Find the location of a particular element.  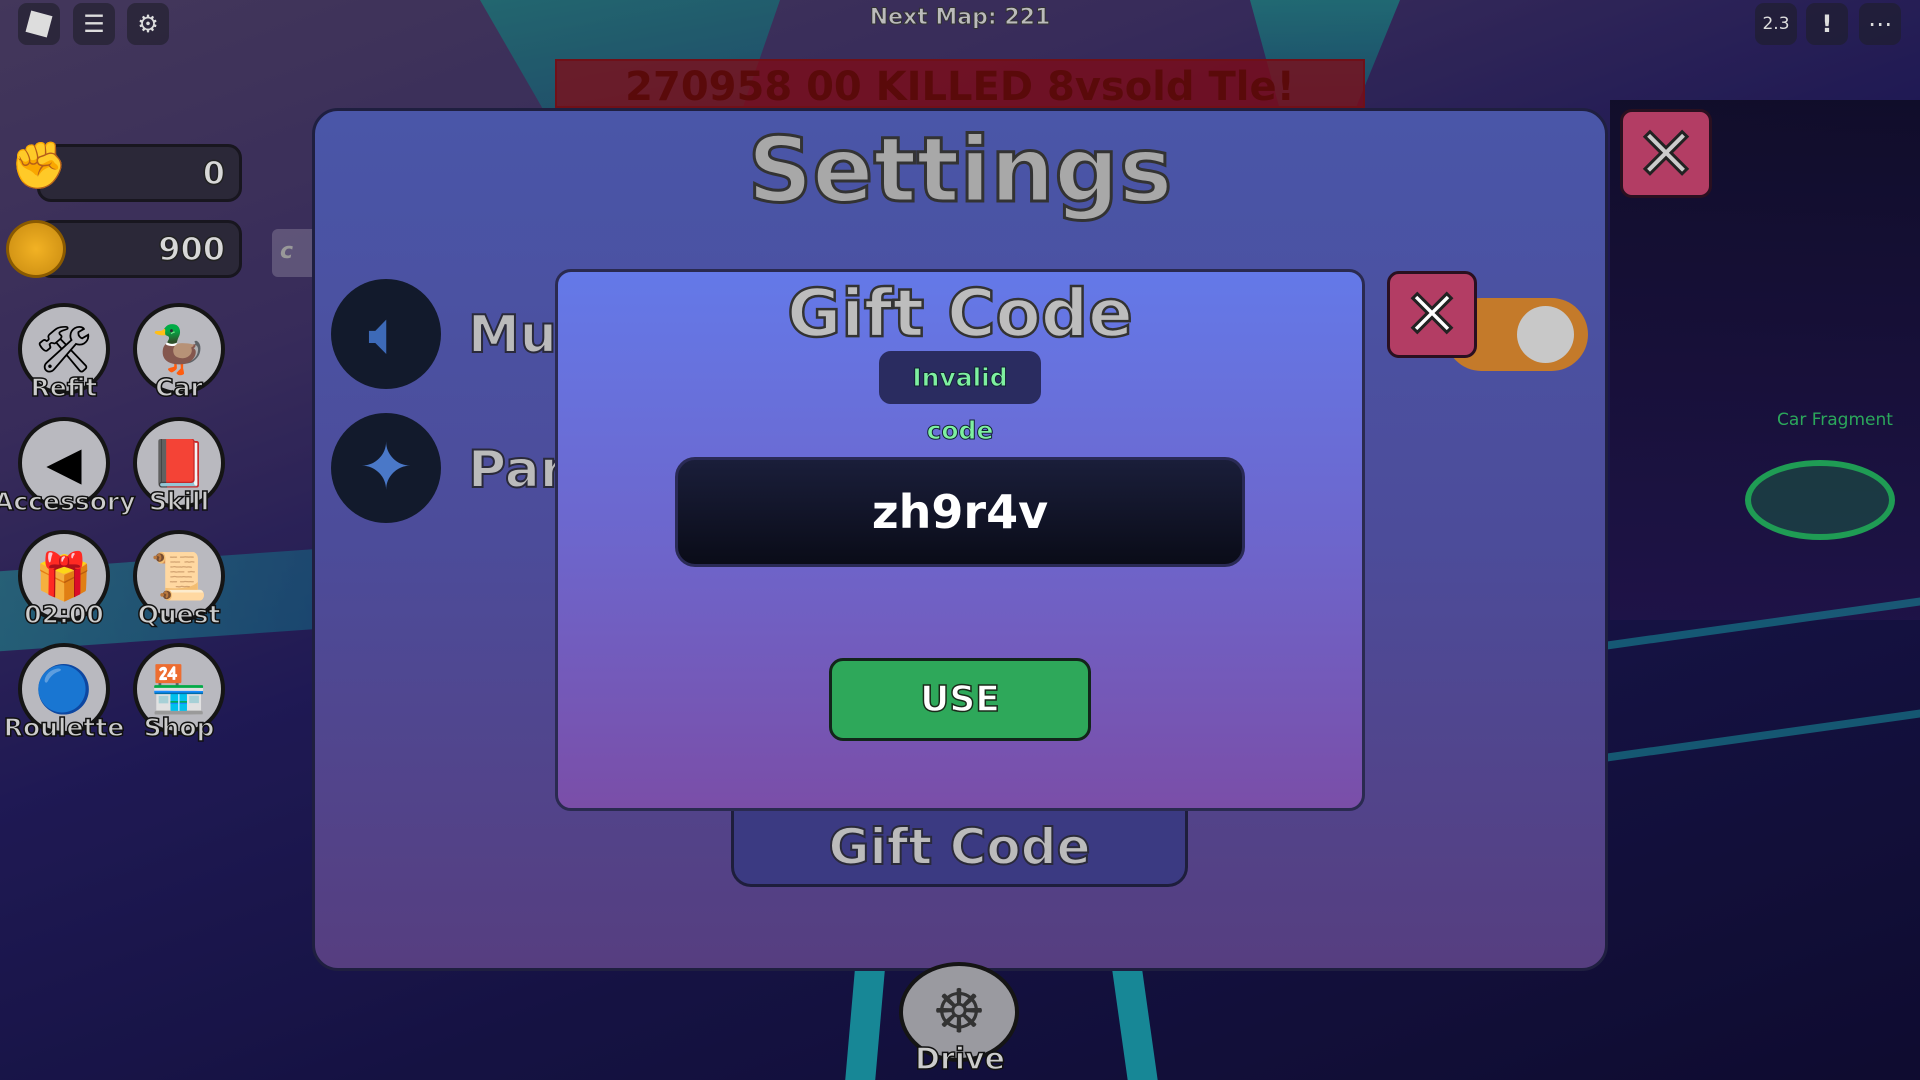

scroll-icon: 📜 is located at coordinates (179, 575).